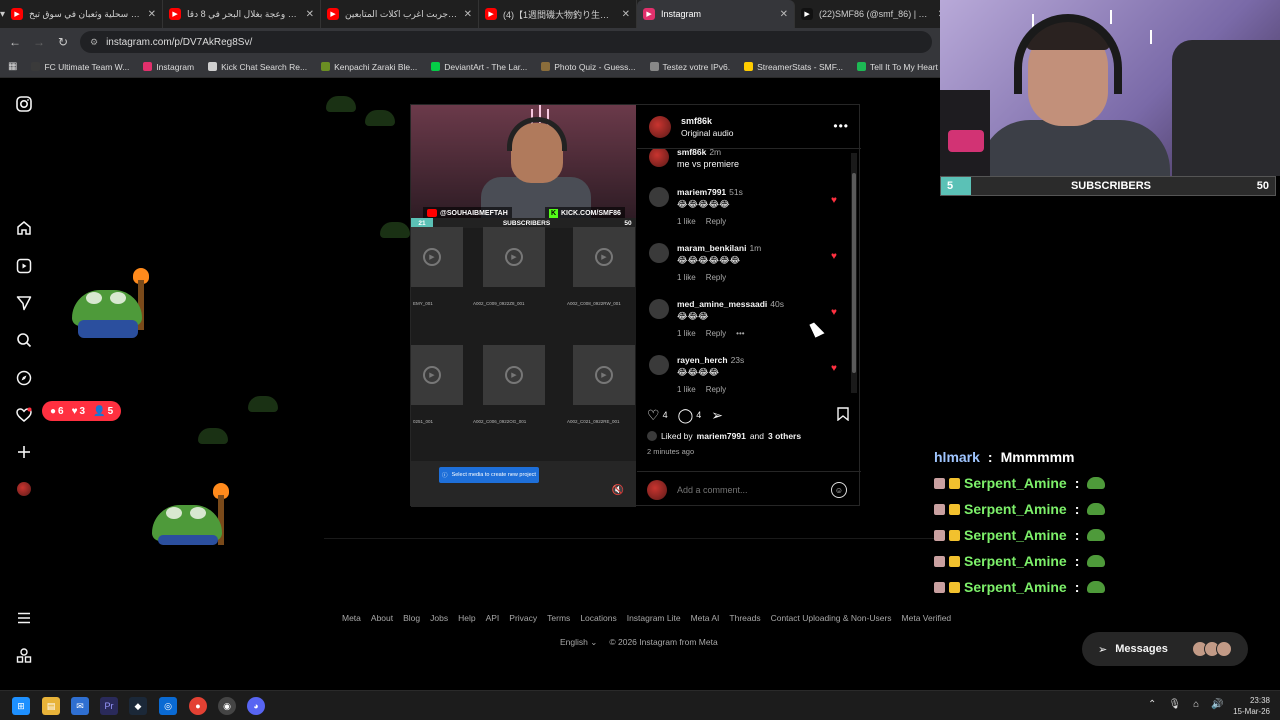 Image resolution: width=1280 pixels, height=720 pixels. What do you see at coordinates (722, 304) in the screenshot?
I see `commenter-username: med_amine_messaadi` at bounding box center [722, 304].